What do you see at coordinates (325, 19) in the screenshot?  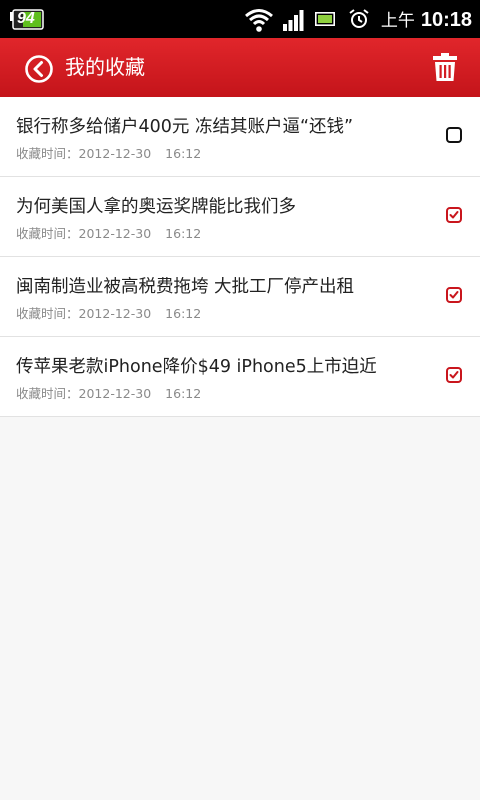 I see `battery-icon` at bounding box center [325, 19].